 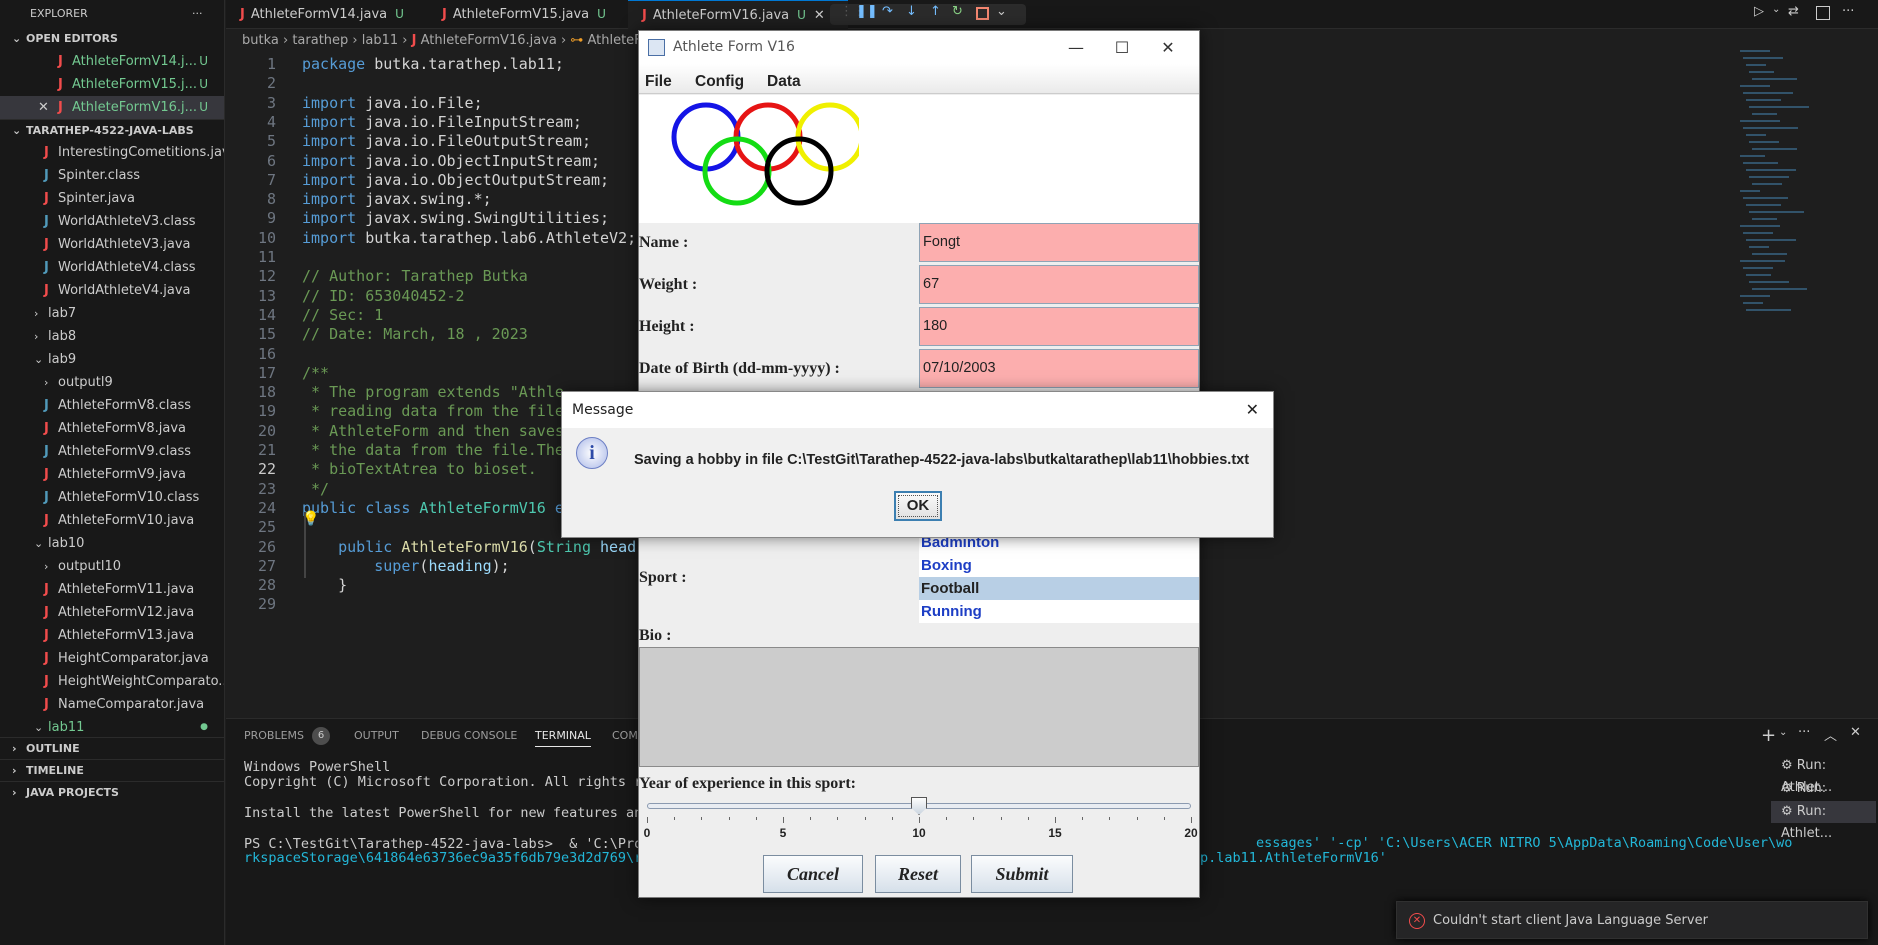 I want to click on file-item: J AthleteFormV12.java, so click(x=112, y=612).